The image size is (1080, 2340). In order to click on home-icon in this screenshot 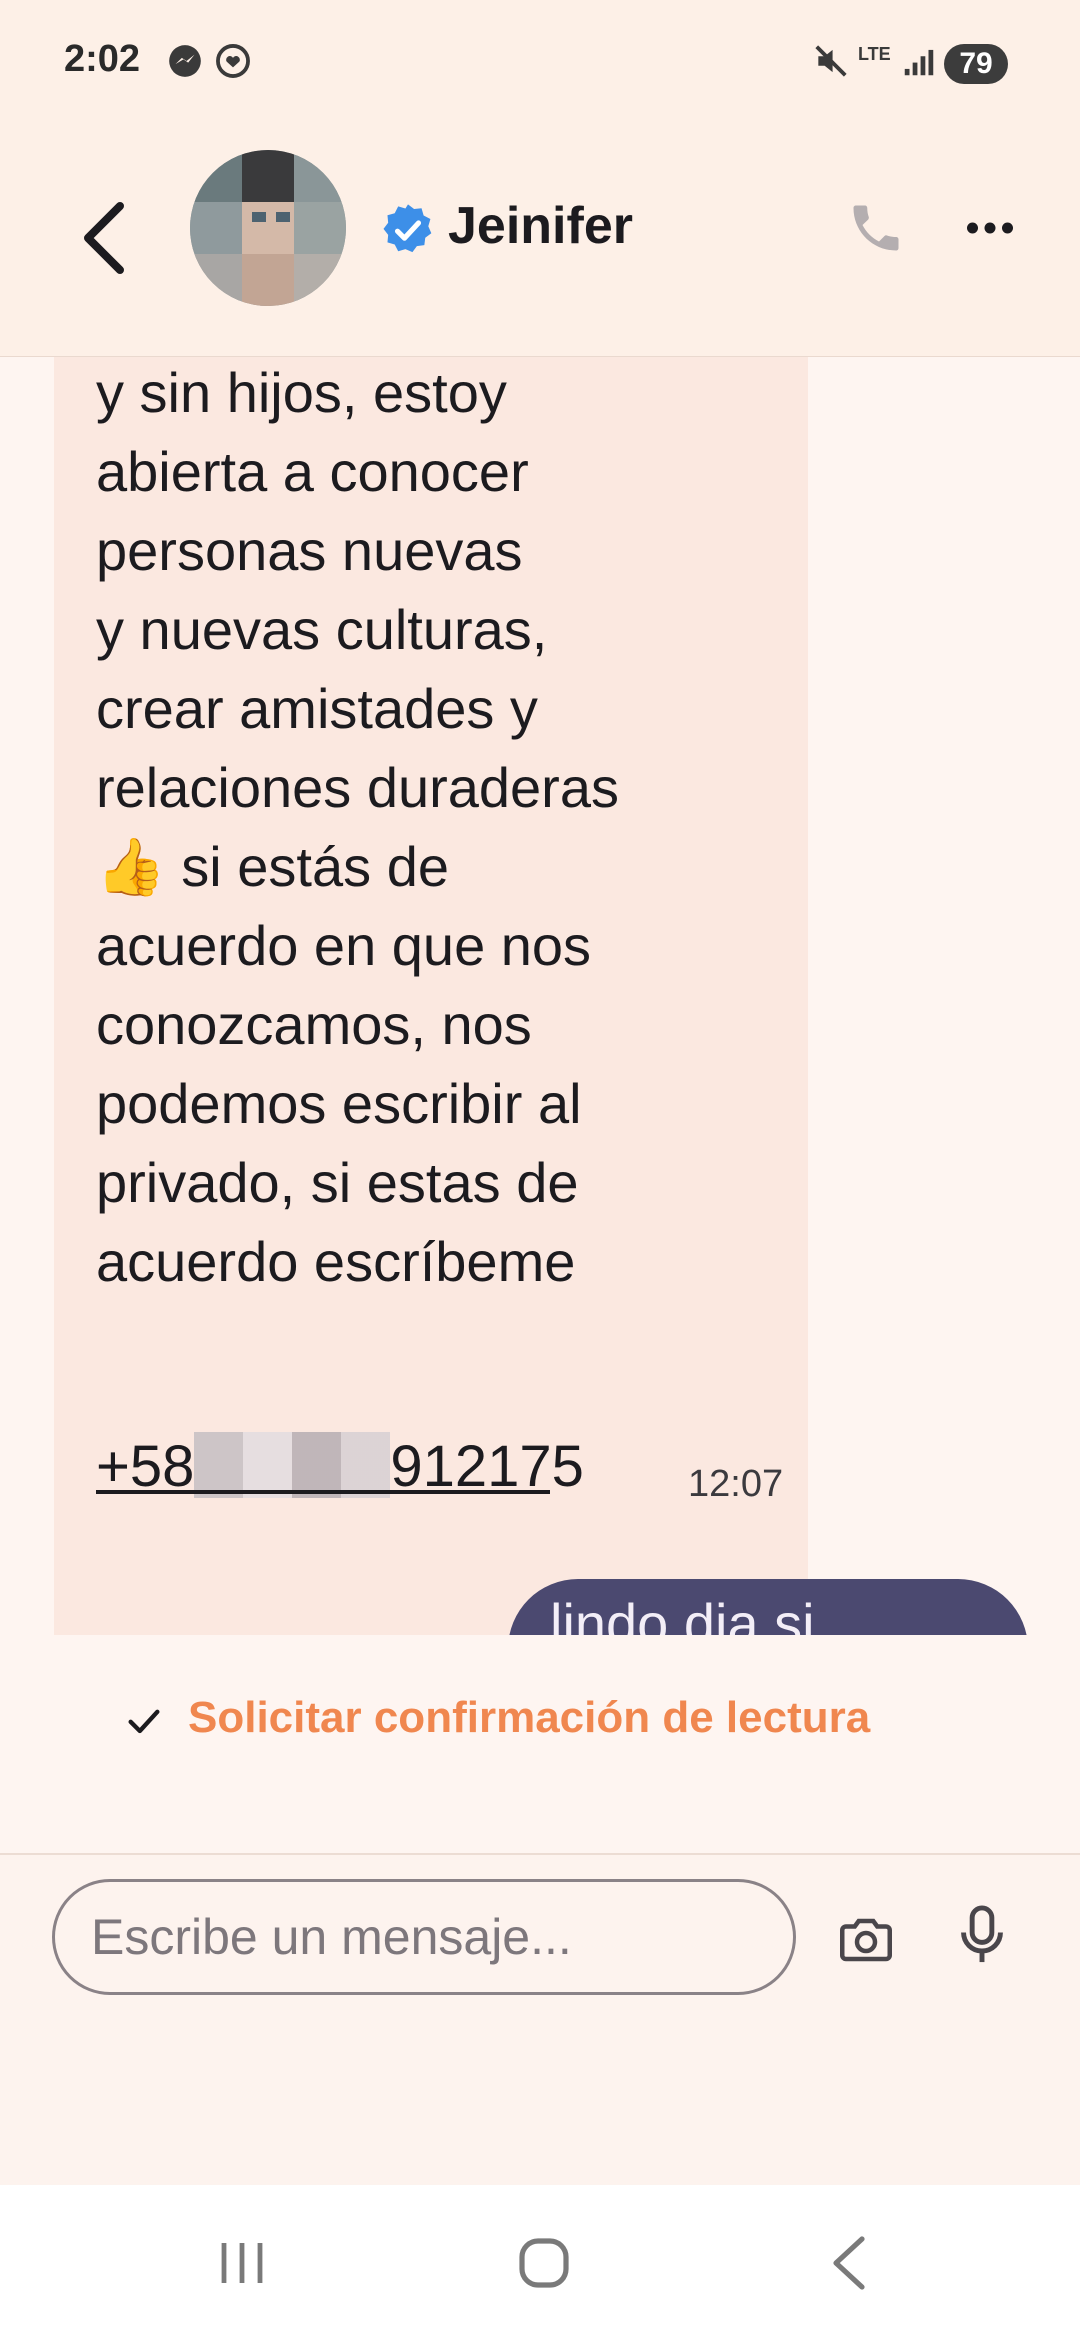, I will do `click(544, 2263)`.